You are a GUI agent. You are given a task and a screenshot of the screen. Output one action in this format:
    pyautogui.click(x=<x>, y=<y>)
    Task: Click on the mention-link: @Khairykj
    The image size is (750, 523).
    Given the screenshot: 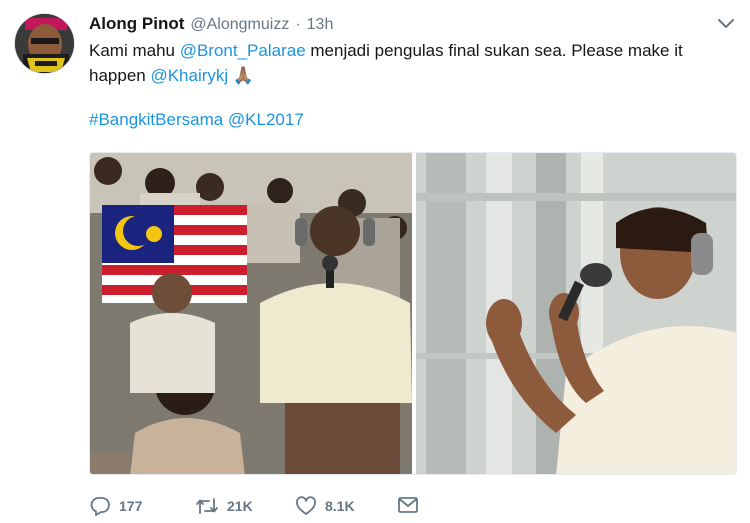 What is the action you would take?
    pyautogui.click(x=189, y=75)
    